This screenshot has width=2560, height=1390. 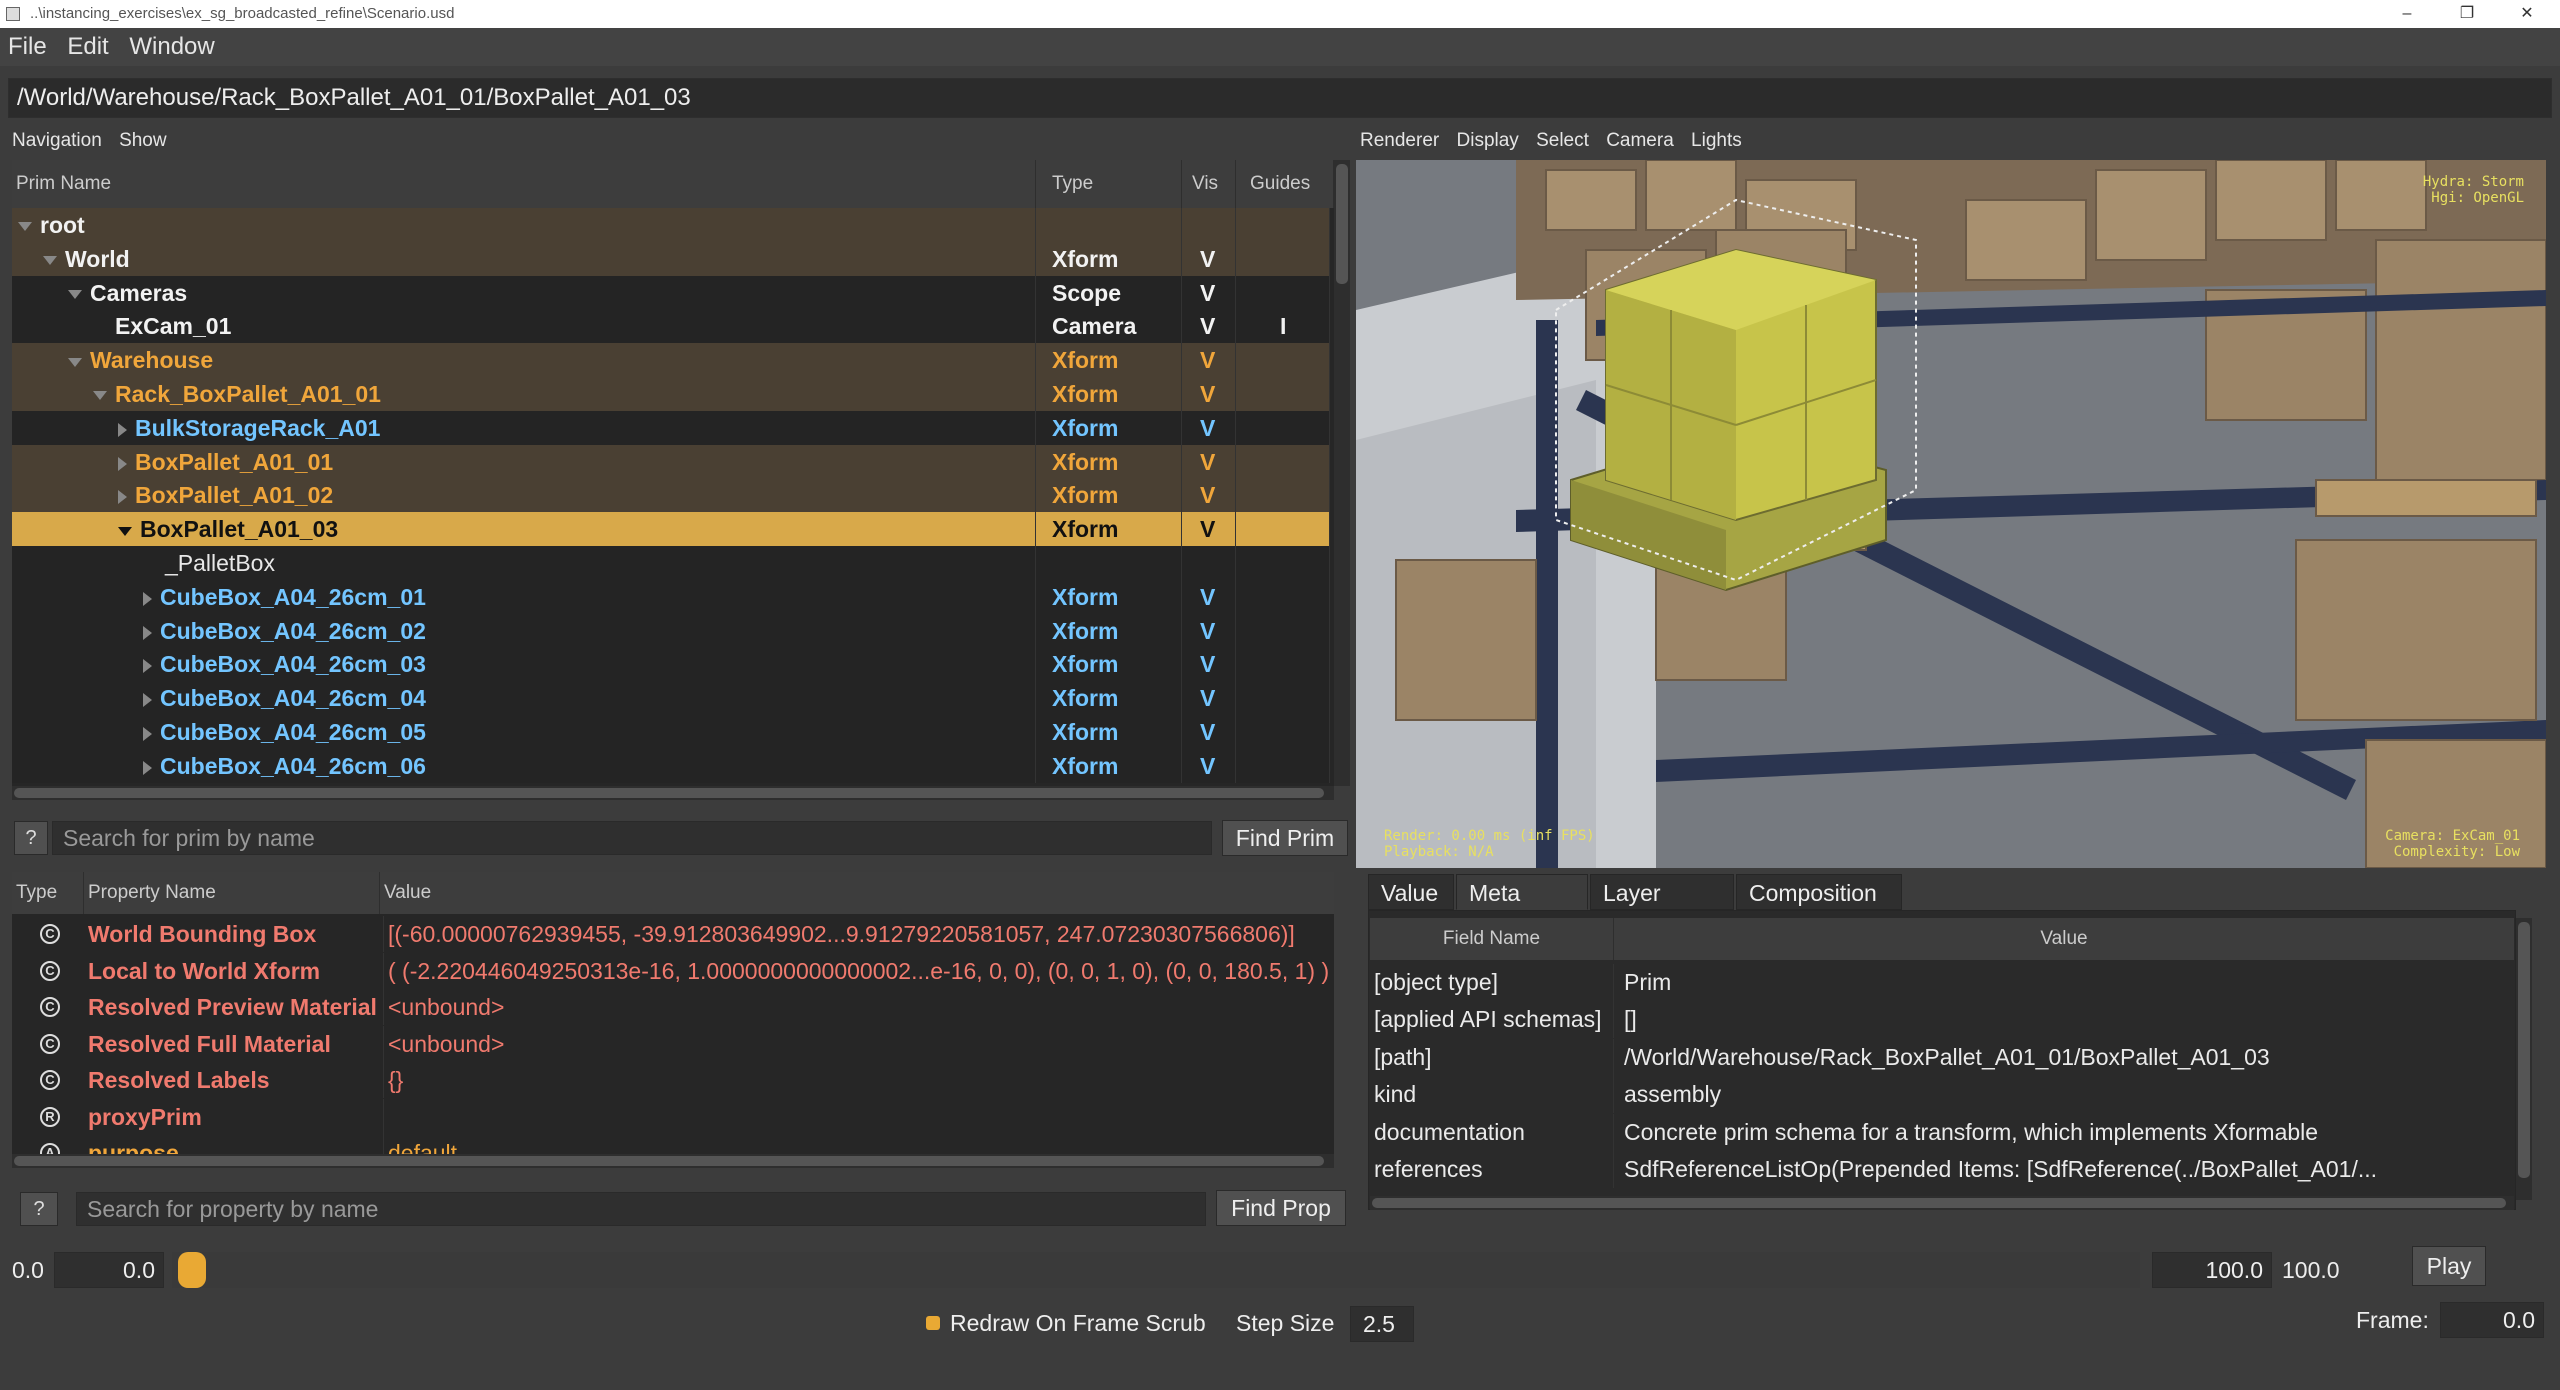 I want to click on prim-name-cell: CubeBox_A04_26cm_04, so click(x=524, y=698).